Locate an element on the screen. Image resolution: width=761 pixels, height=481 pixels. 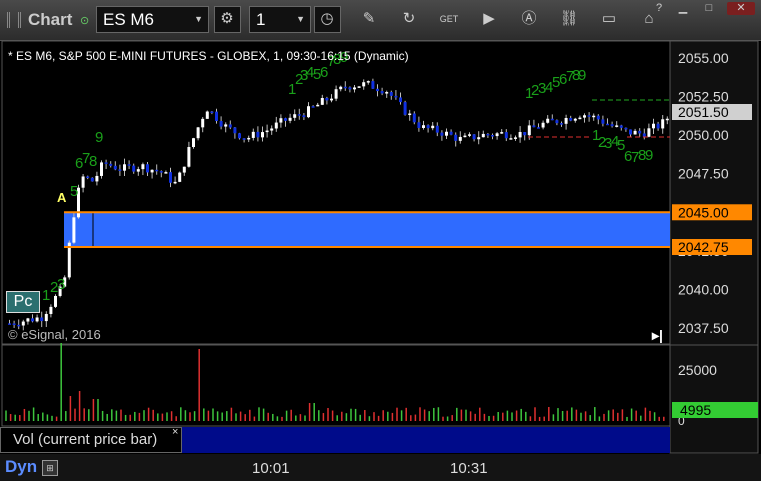
dynamic-label: Dyn is located at coordinates (21, 467).